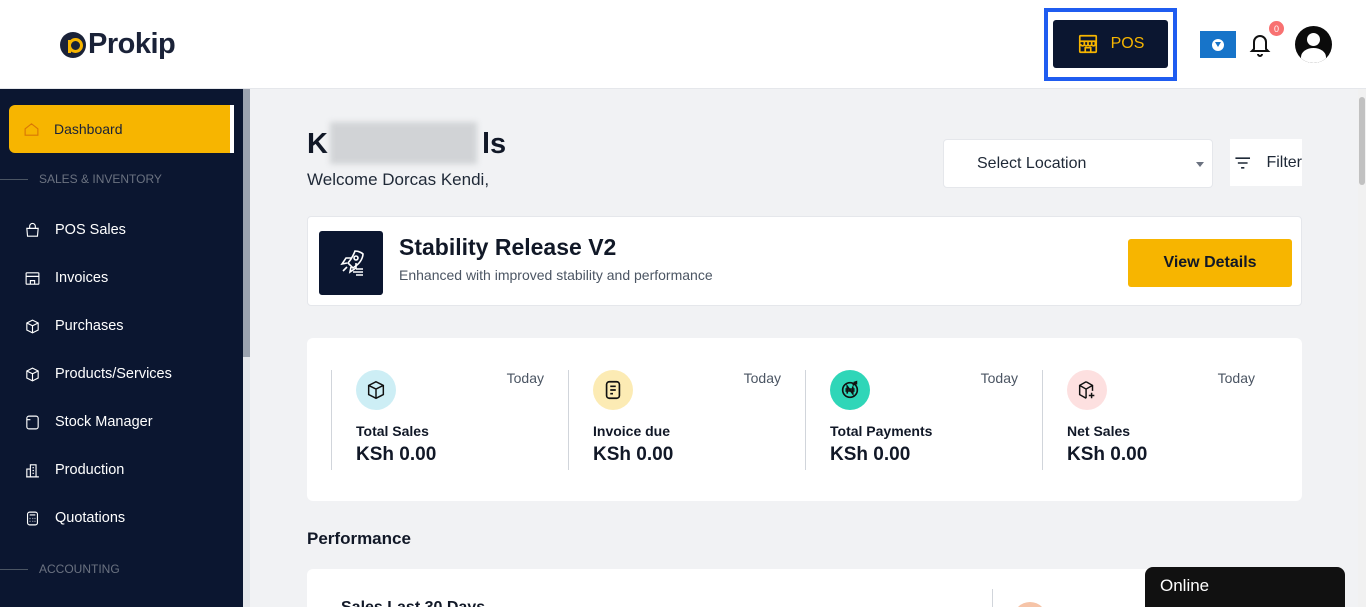 The image size is (1366, 607). I want to click on performance-card-title: Sales Last 30 Days, so click(413, 603).